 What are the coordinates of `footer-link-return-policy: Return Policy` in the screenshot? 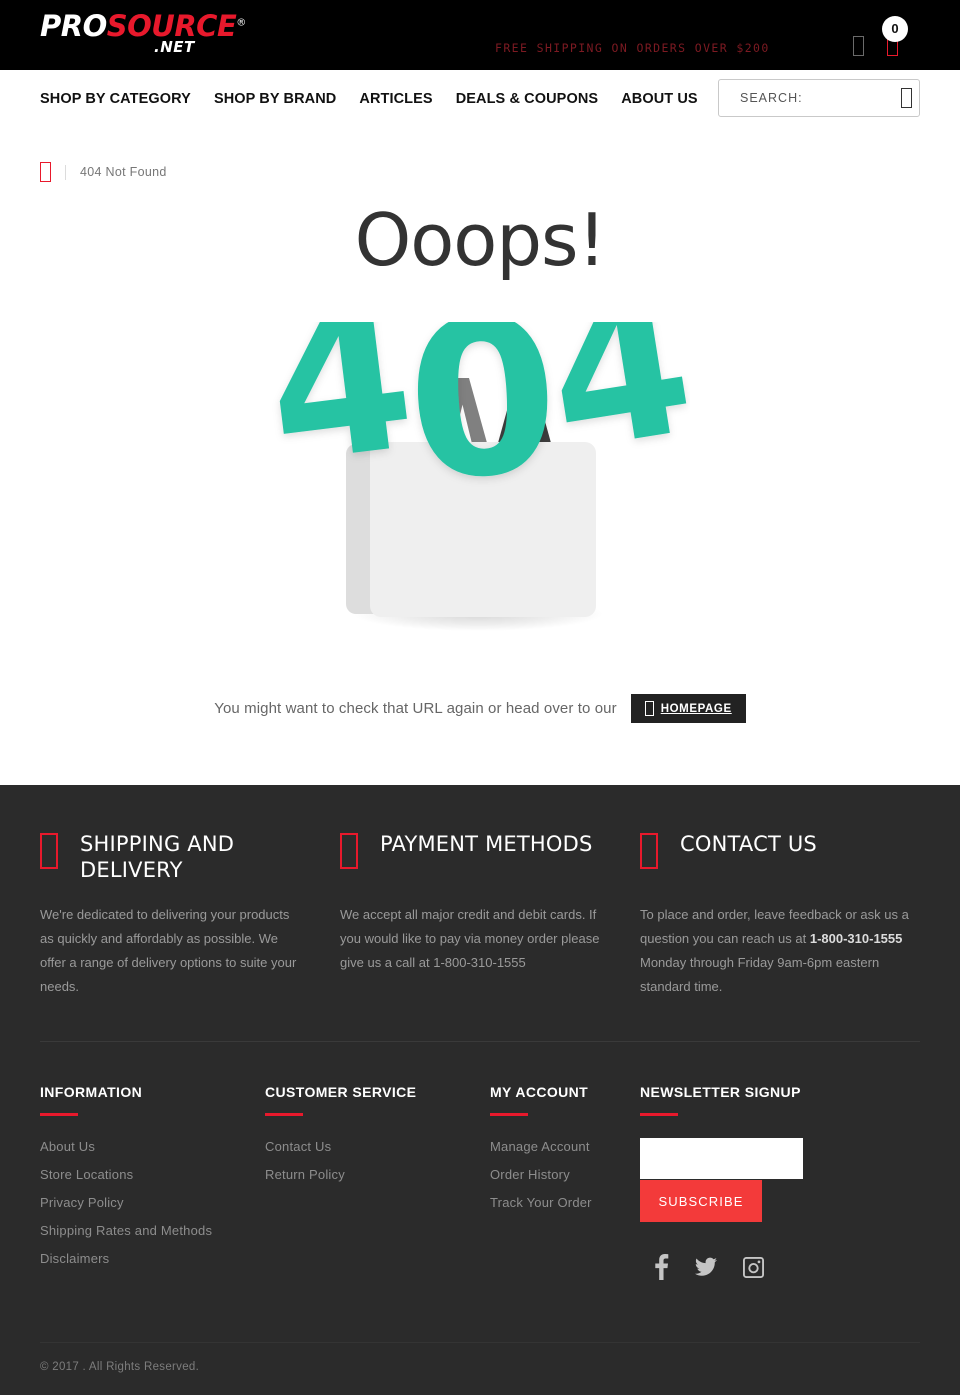 It's located at (305, 1174).